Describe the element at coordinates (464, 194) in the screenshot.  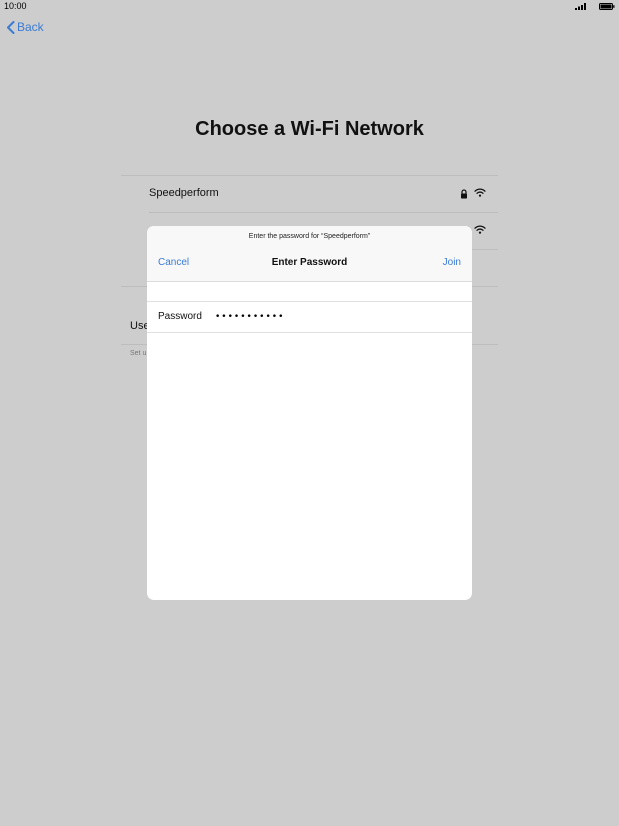
I see `lock-icon` at that location.